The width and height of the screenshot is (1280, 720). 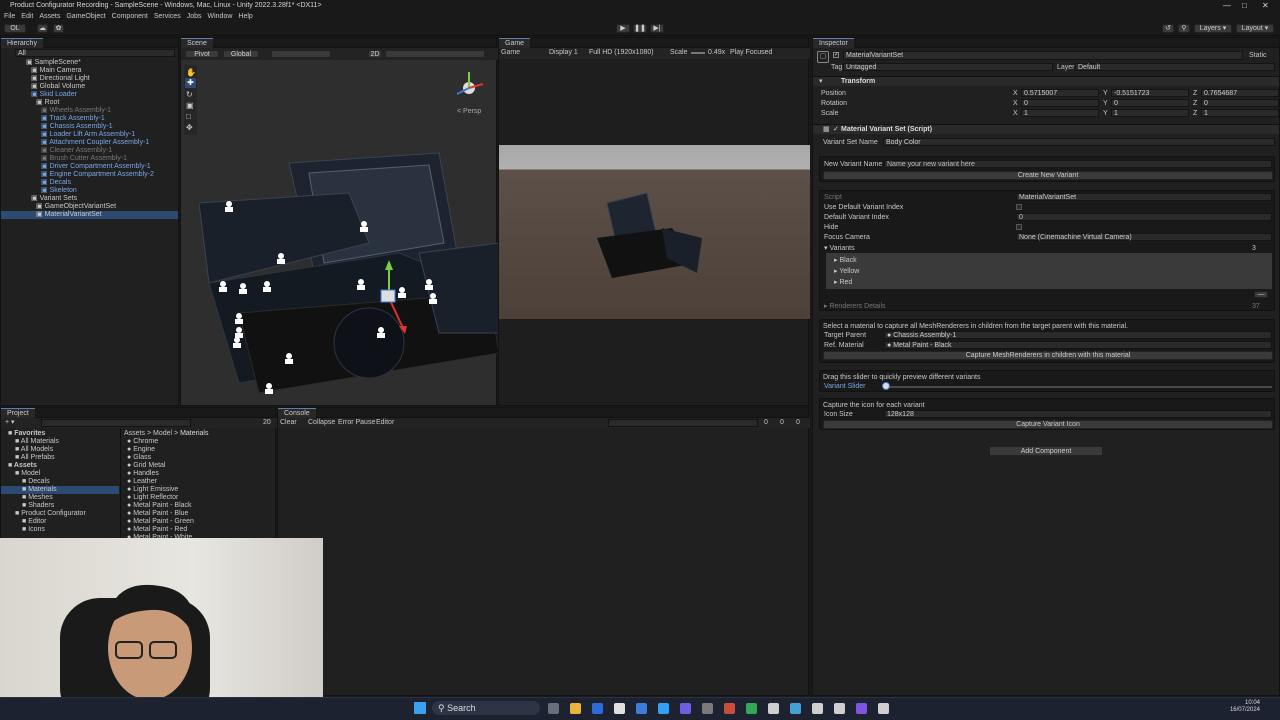 I want to click on asset-item: ● Metal Paint - Green, so click(x=160, y=522).